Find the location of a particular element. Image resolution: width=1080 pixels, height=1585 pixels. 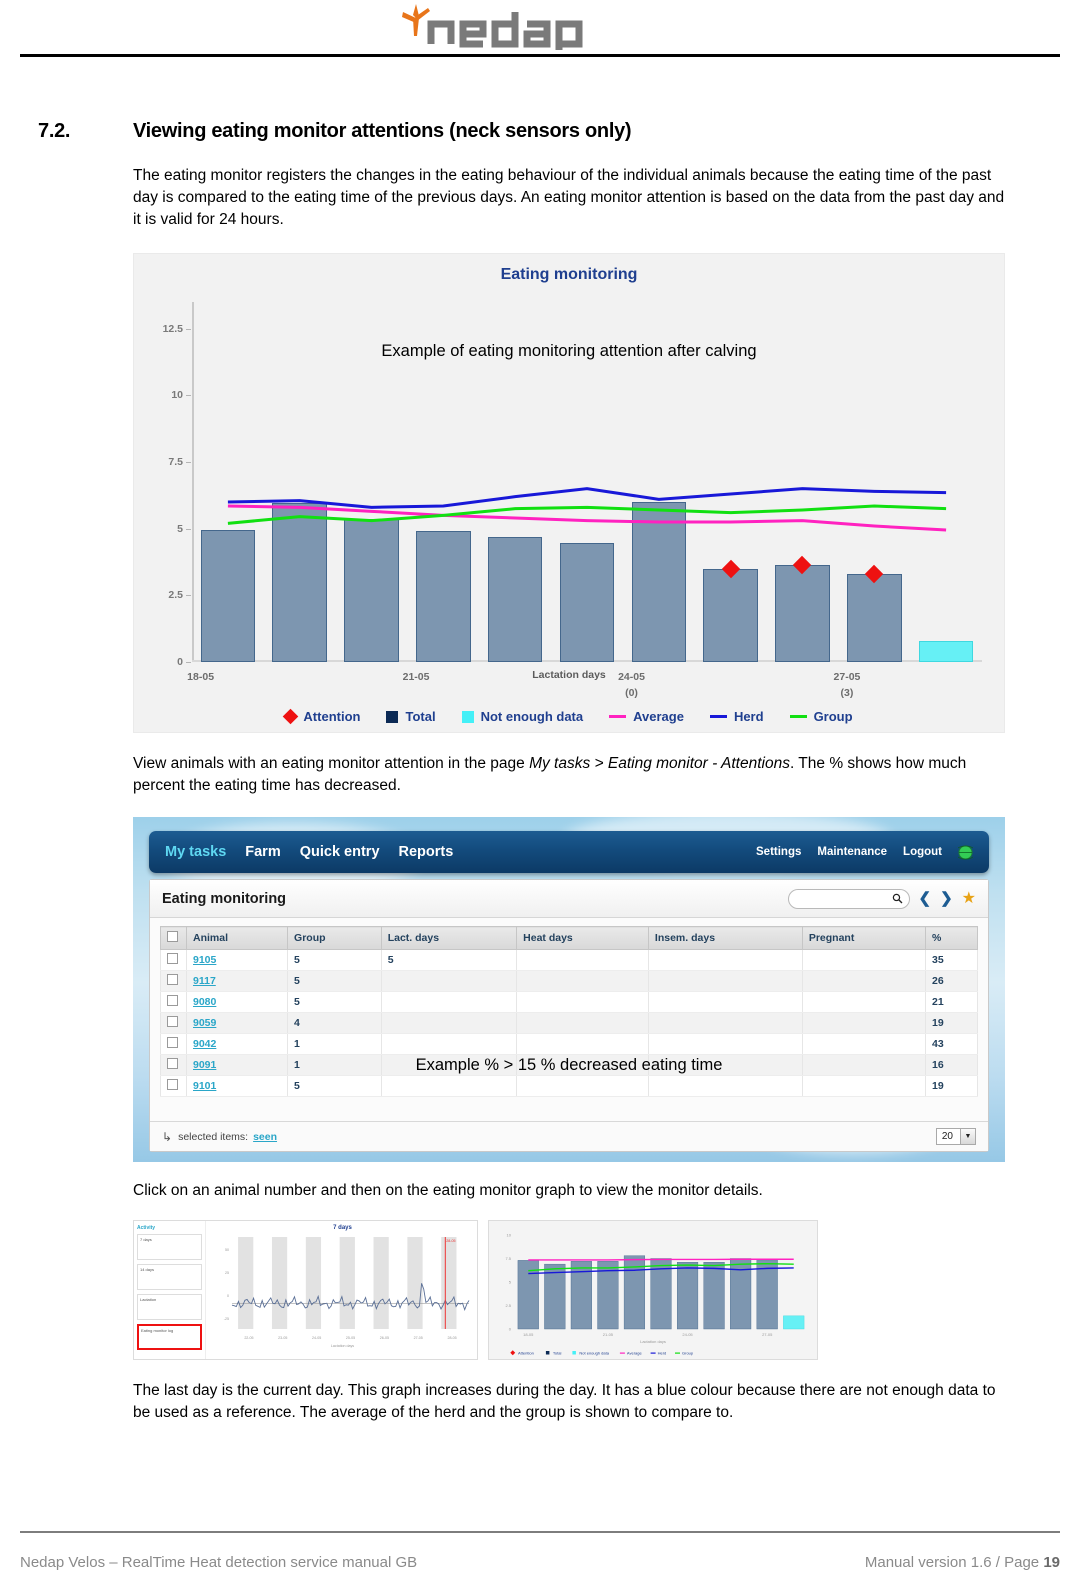

animal-link: 9059 is located at coordinates (204, 1023).